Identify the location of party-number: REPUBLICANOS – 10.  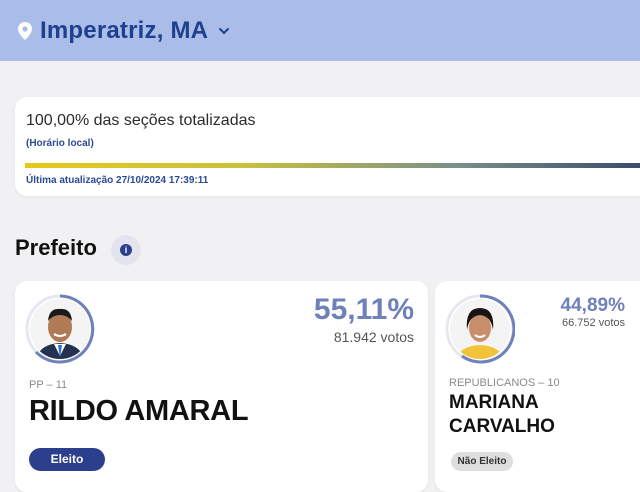
(504, 383).